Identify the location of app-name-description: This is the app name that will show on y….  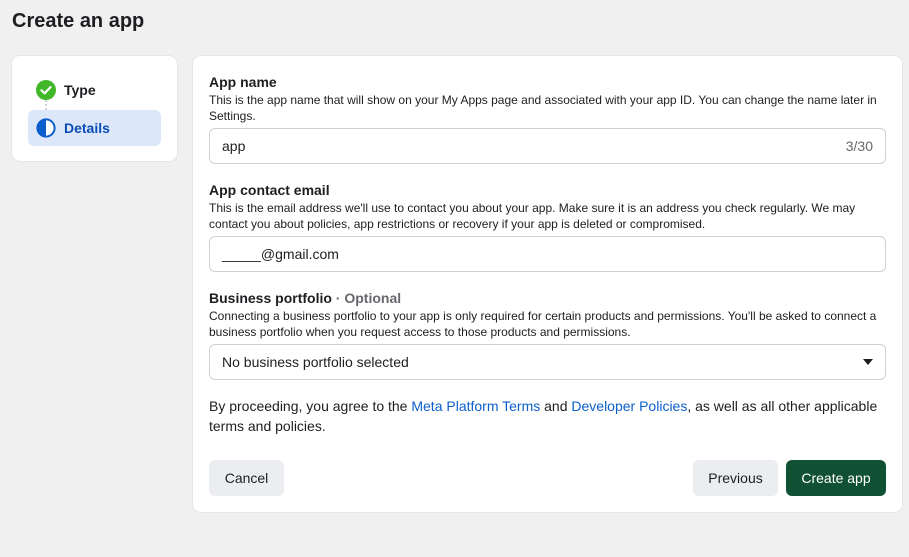
(543, 108).